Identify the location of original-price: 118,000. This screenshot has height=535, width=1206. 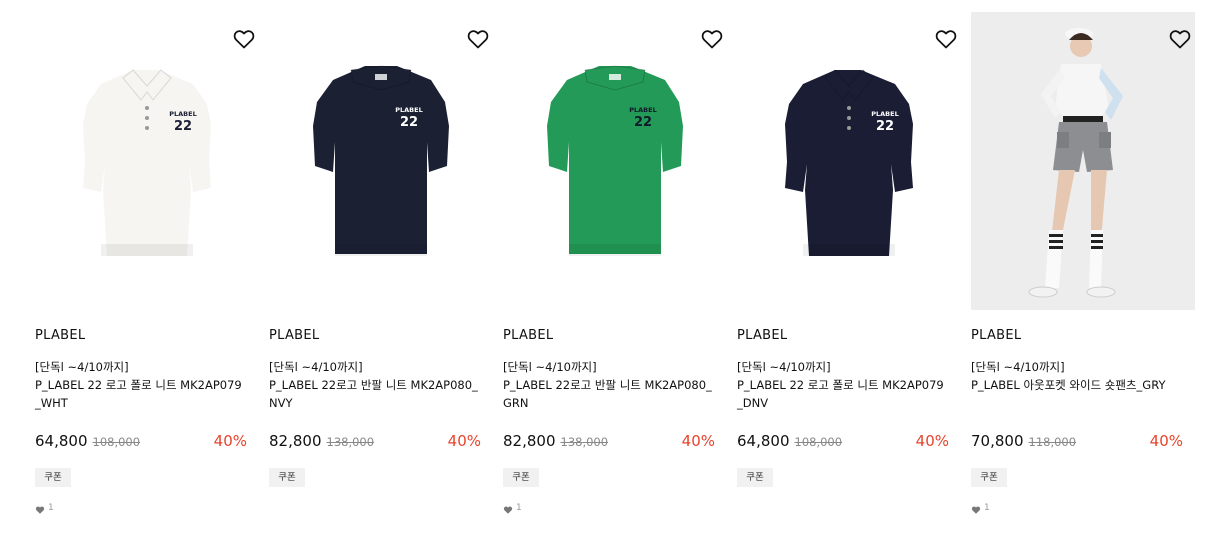
(1052, 442).